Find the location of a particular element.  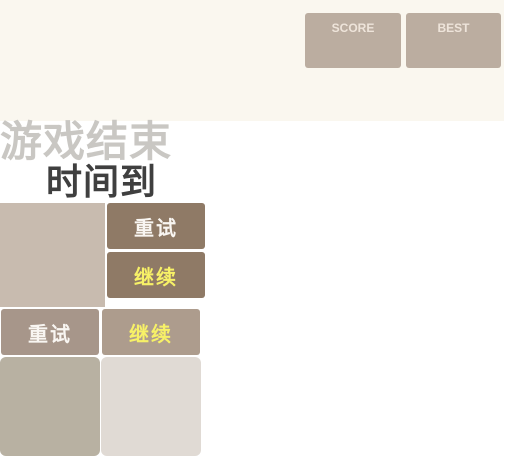

best-score-box: BEST is located at coordinates (453, 40).